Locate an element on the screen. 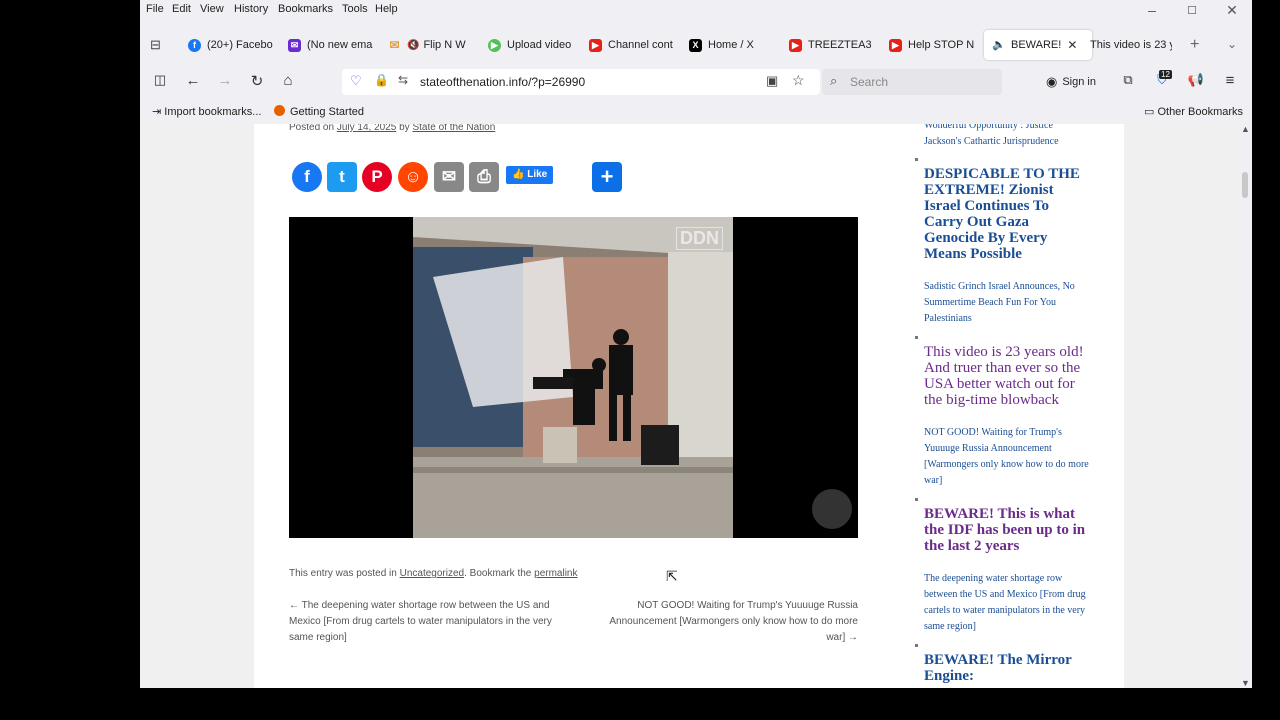  print-share-button: ⎙ is located at coordinates (484, 177).